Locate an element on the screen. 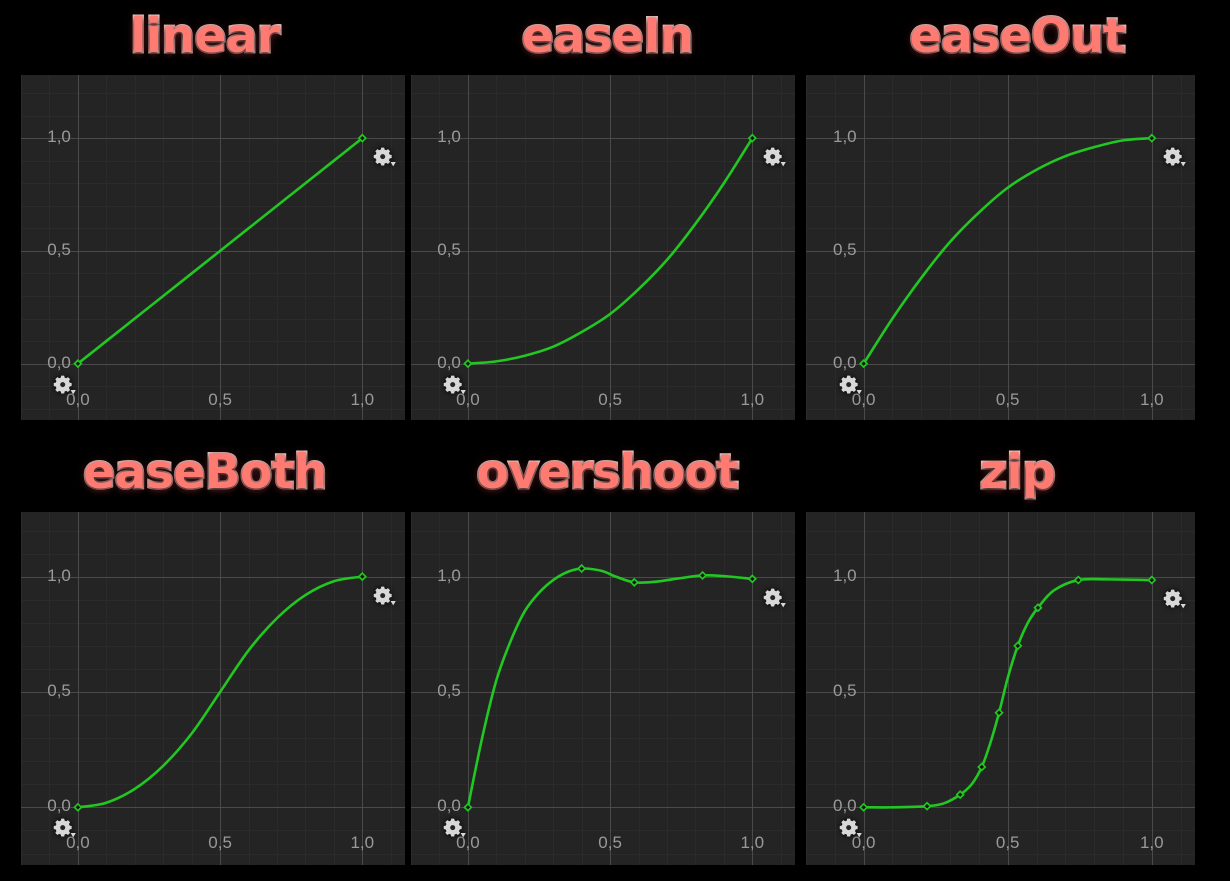  panel-title-easein: easeIn is located at coordinates (607, 36).